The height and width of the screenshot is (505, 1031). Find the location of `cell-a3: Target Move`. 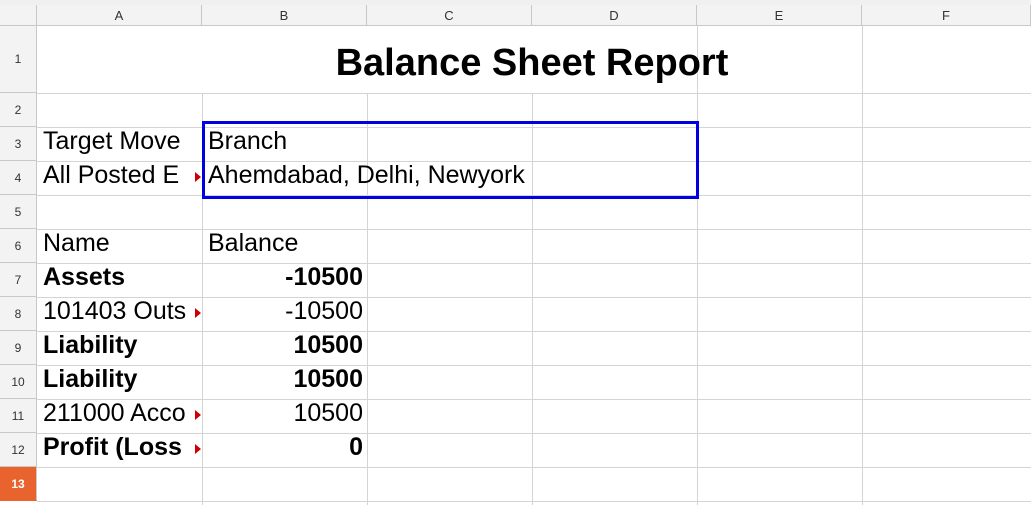

cell-a3: Target Move is located at coordinates (120, 141).